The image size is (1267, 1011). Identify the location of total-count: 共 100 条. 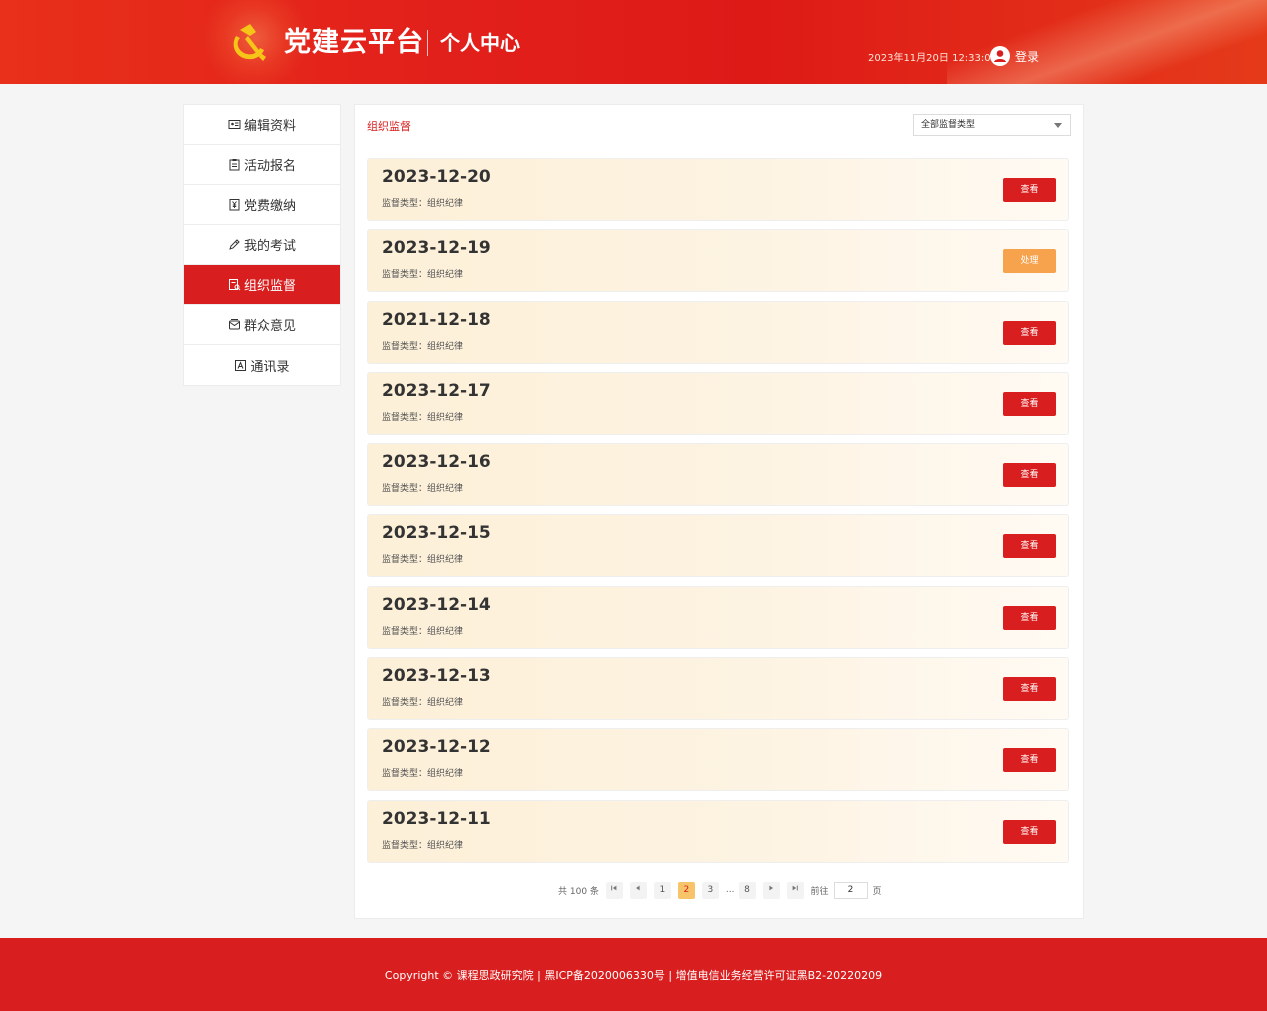
(578, 891).